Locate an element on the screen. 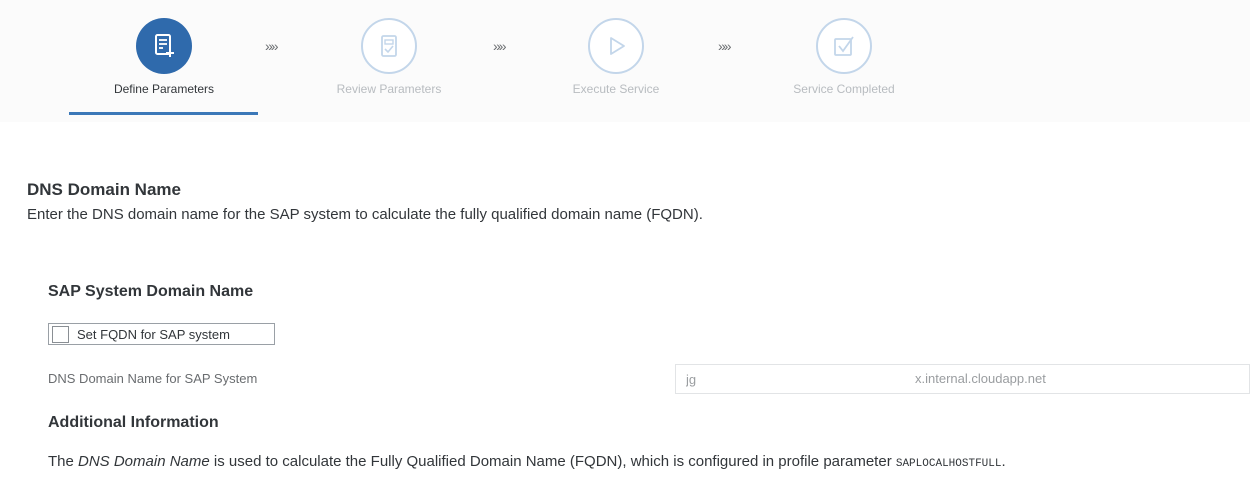  step-service-completed: Service Completed is located at coordinates (844, 57).